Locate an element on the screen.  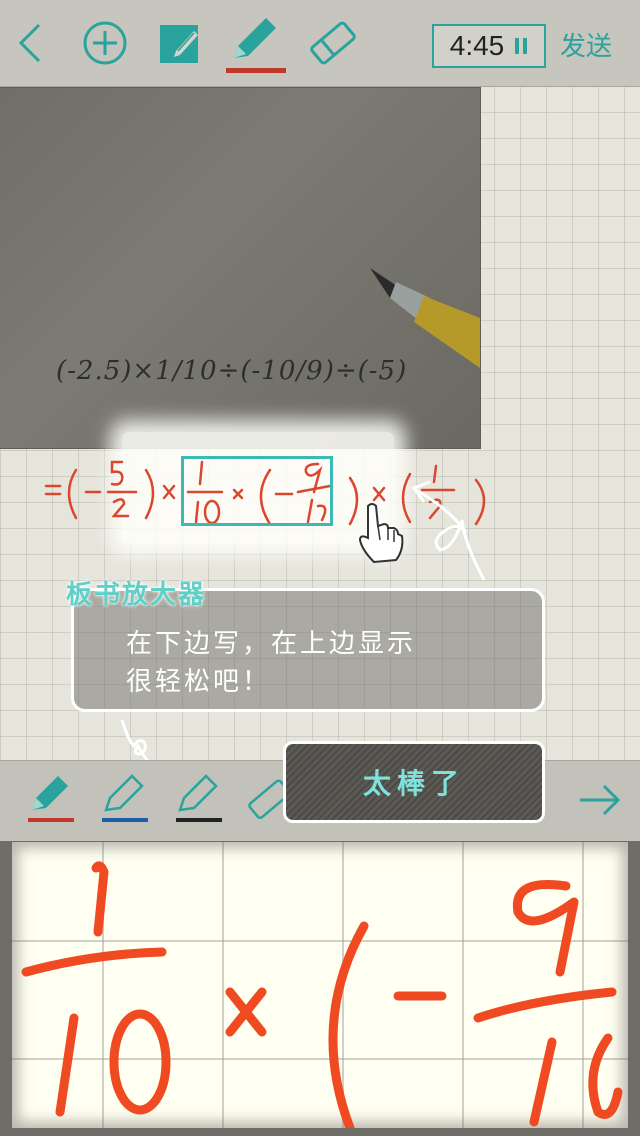
great-button-label: 太棒了 is located at coordinates (413, 783).